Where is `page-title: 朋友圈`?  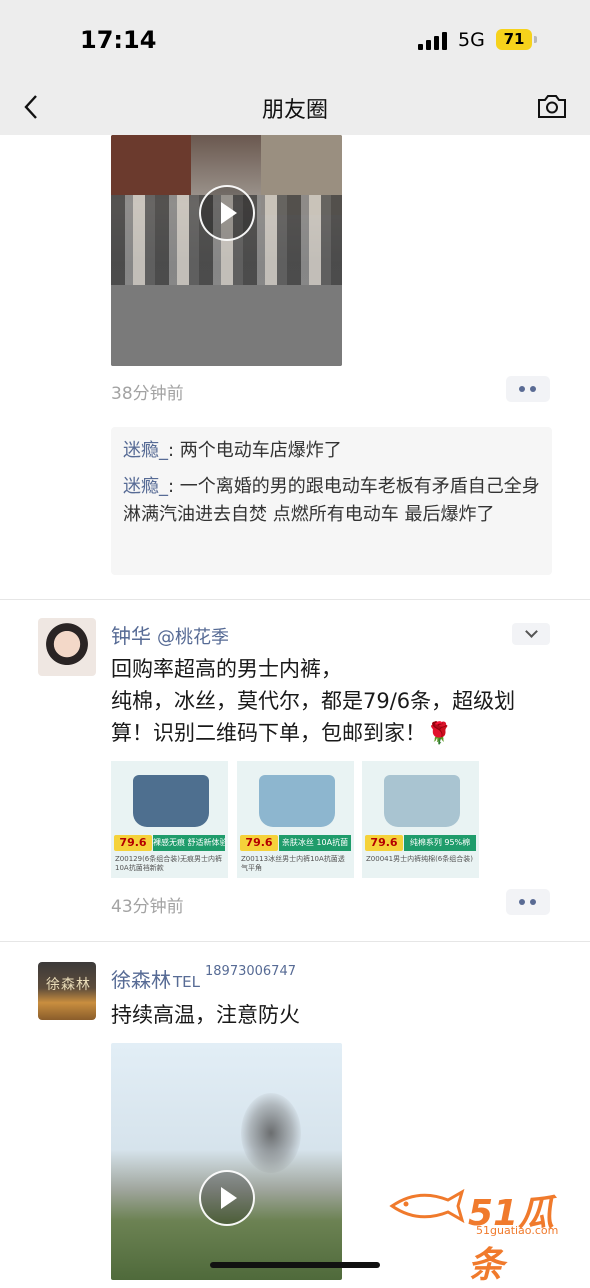
page-title: 朋友圈 is located at coordinates (294, 110).